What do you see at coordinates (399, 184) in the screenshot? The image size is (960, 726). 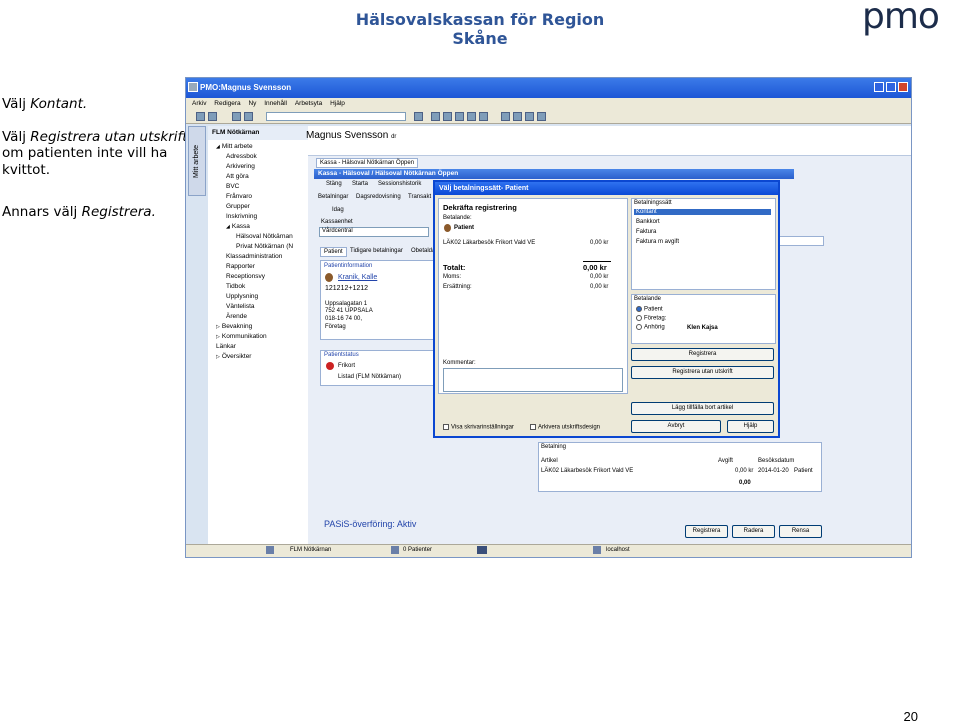 I see `subtab-sessionshistorik: Sessionshistorik` at bounding box center [399, 184].